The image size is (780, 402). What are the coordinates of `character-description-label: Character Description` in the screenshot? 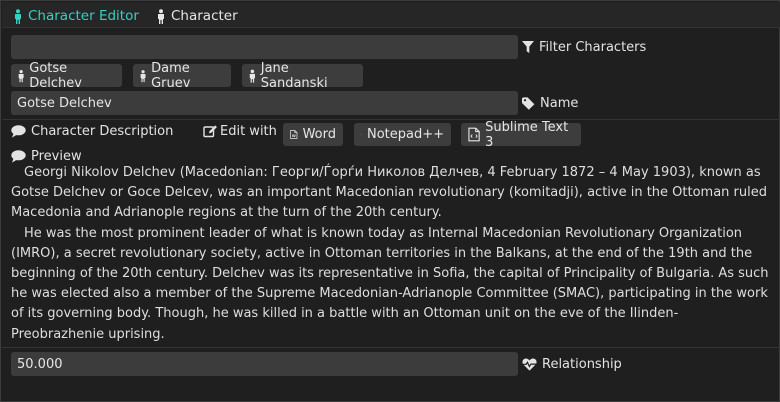 It's located at (92, 131).